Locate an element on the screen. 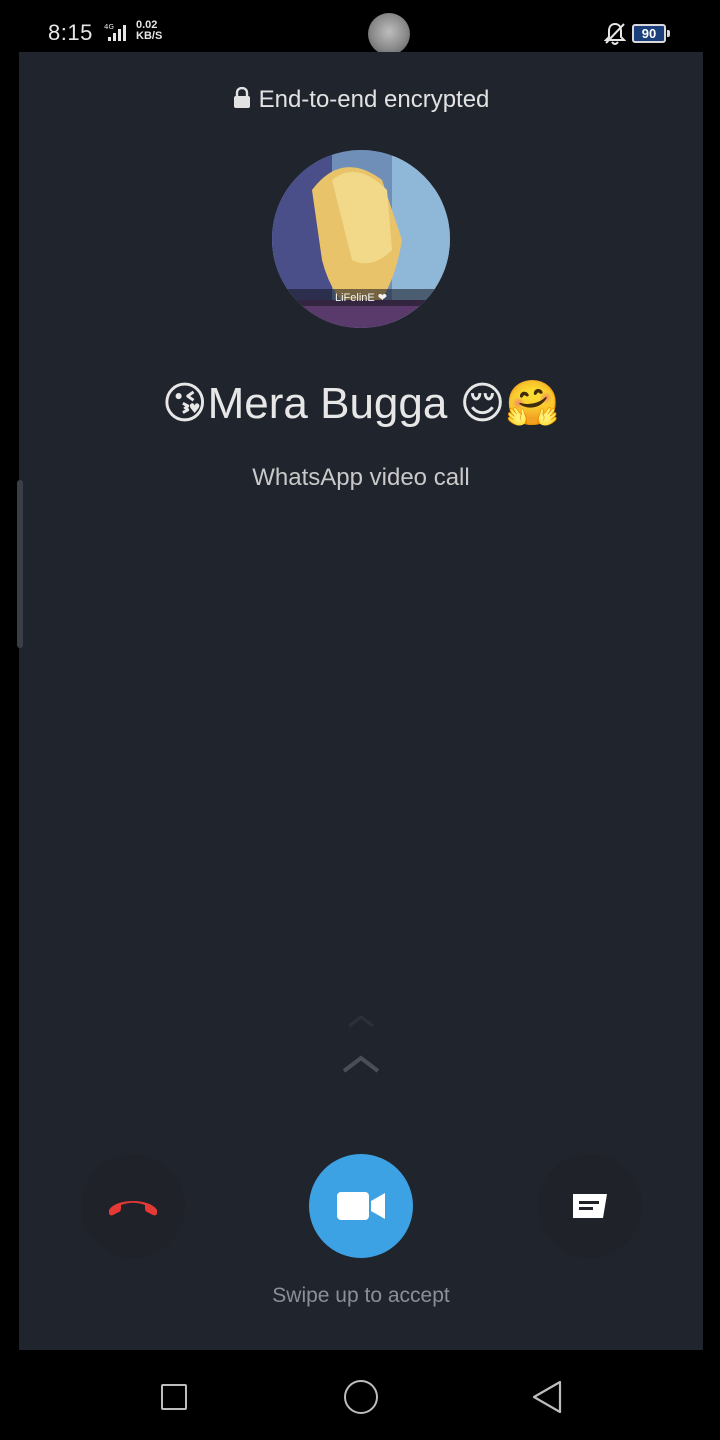 The width and height of the screenshot is (720, 1440). home-button is located at coordinates (361, 1397).